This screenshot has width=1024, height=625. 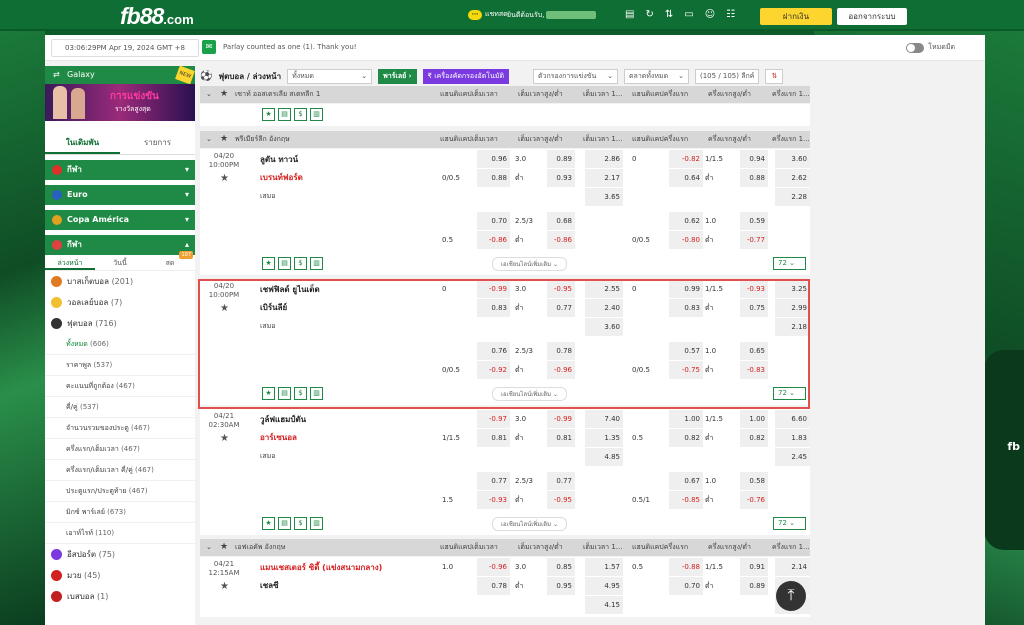 What do you see at coordinates (792, 567) in the screenshot?
I see `odds-cell: 2.14` at bounding box center [792, 567].